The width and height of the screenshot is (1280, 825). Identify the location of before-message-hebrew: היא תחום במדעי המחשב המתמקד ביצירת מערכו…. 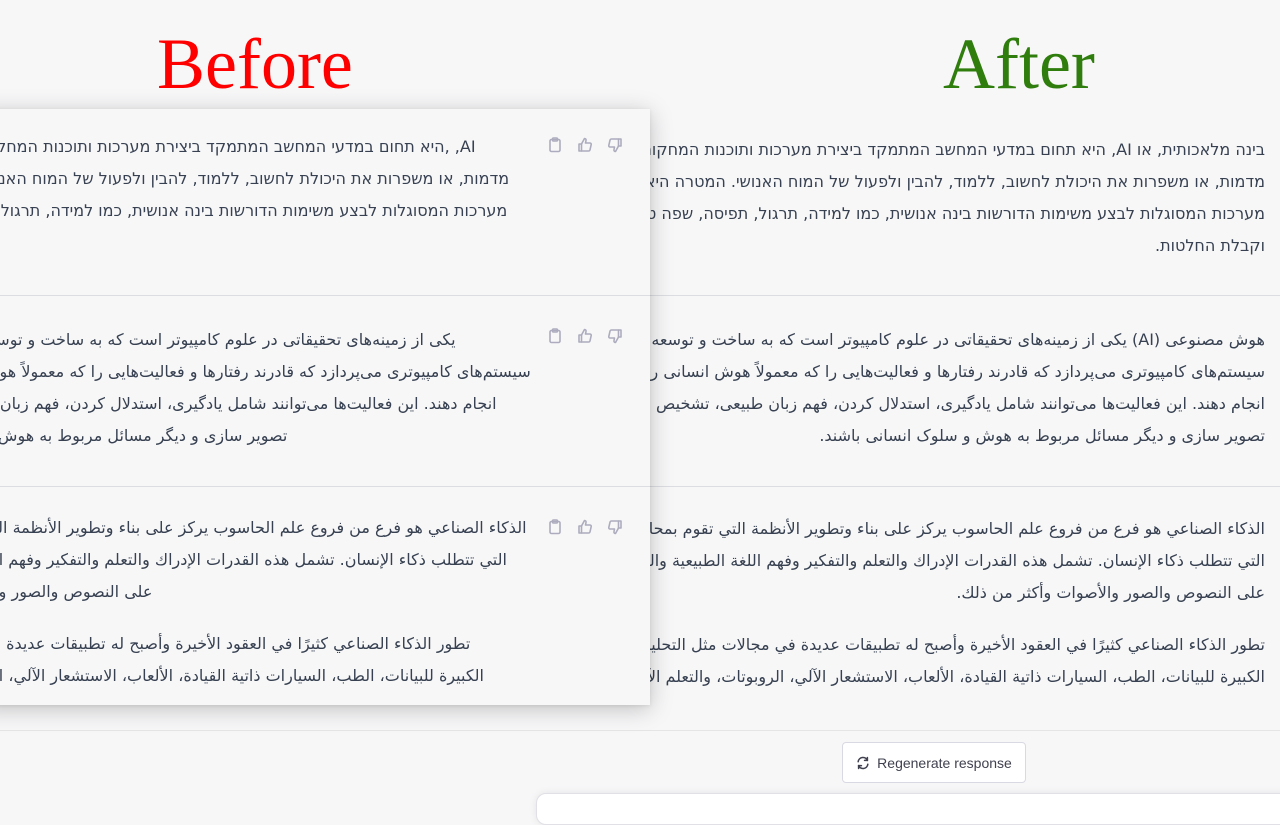
(325, 202).